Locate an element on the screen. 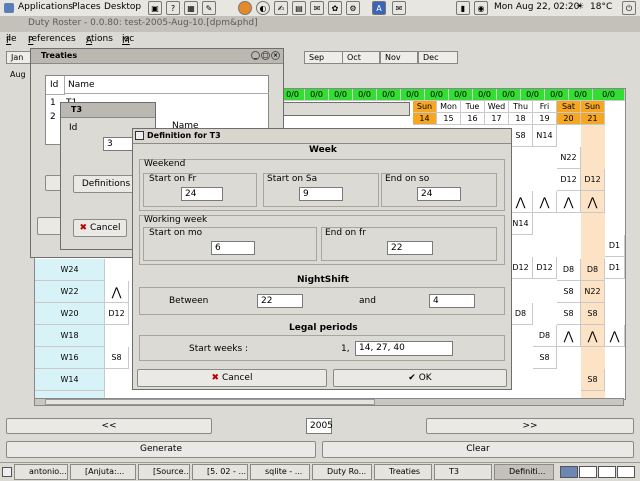 Image resolution: width=640 pixels, height=481 pixels. end-so-field: 24 is located at coordinates (439, 194).